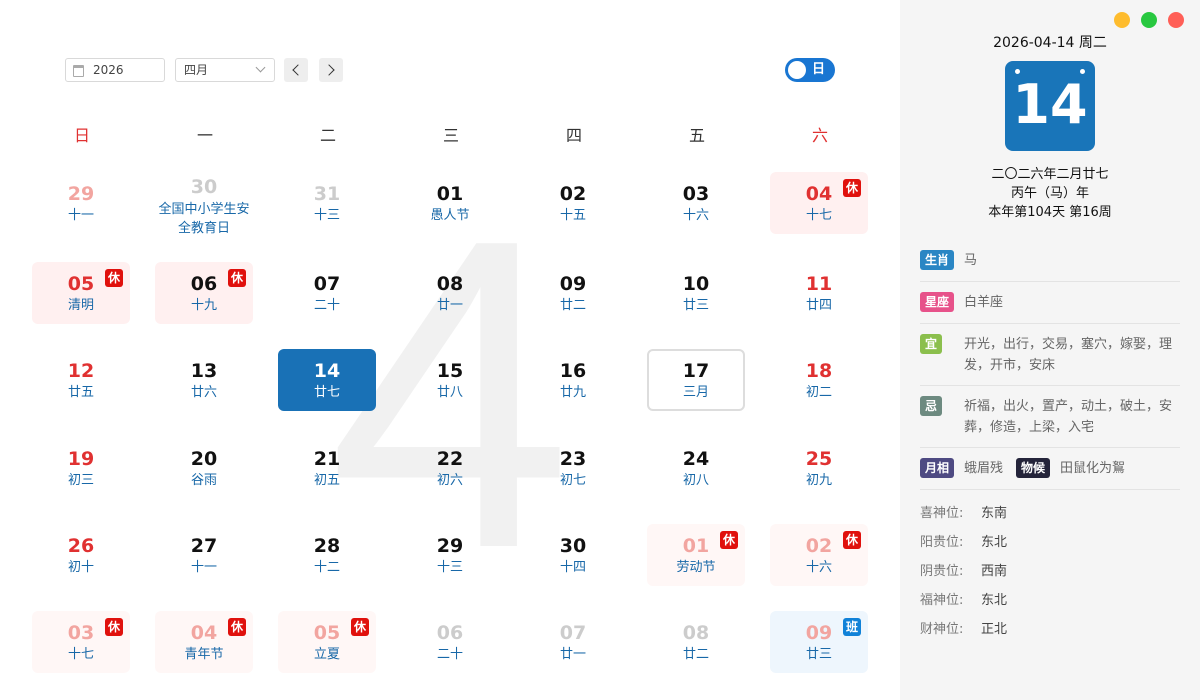 The image size is (1200, 700). What do you see at coordinates (1033, 468) in the screenshot?
I see `phenology-tag: 物候` at bounding box center [1033, 468].